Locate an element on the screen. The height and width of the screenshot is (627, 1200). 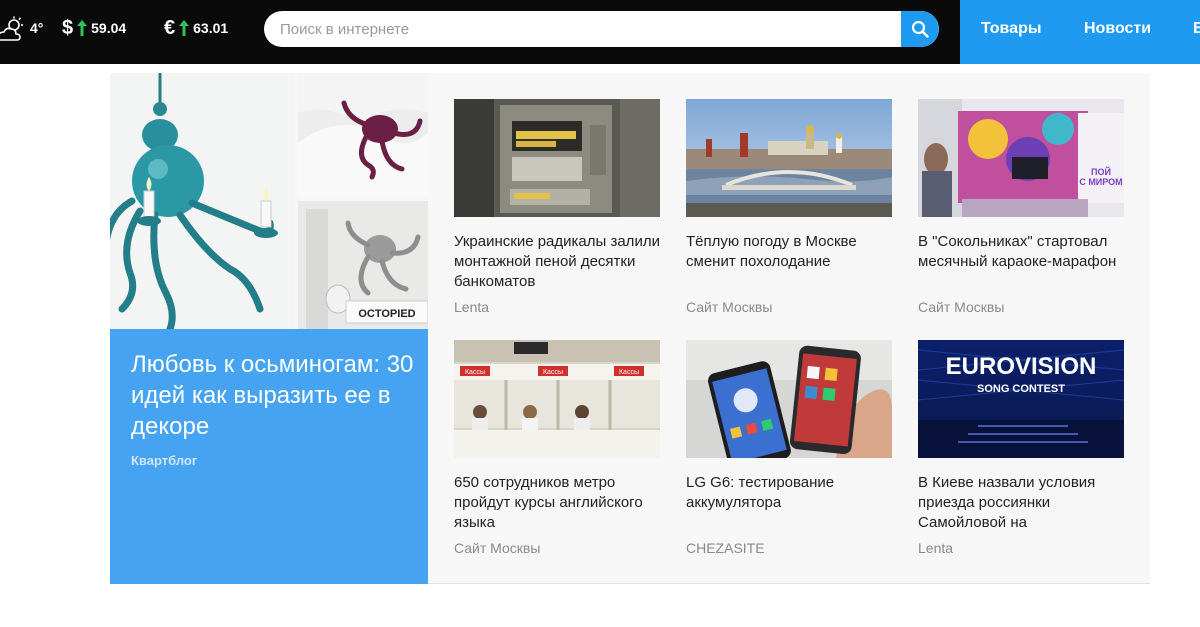
nav-news: Новости is located at coordinates (1117, 29).